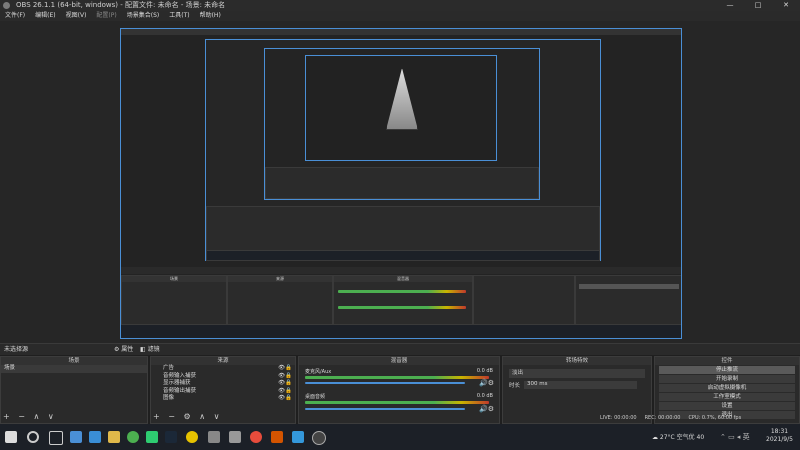 This screenshot has height=450, width=800. Describe the element at coordinates (74, 361) in the screenshot. I see `scenes-title: 场景` at that location.